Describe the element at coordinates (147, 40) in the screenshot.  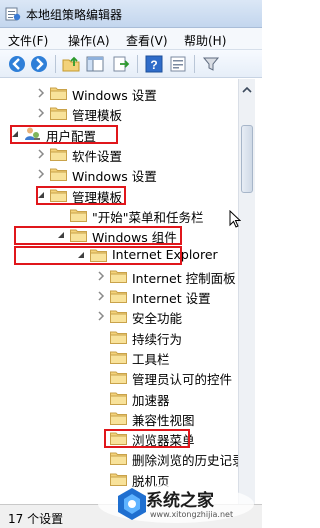
I see `menu-view: 查看(V)` at that location.